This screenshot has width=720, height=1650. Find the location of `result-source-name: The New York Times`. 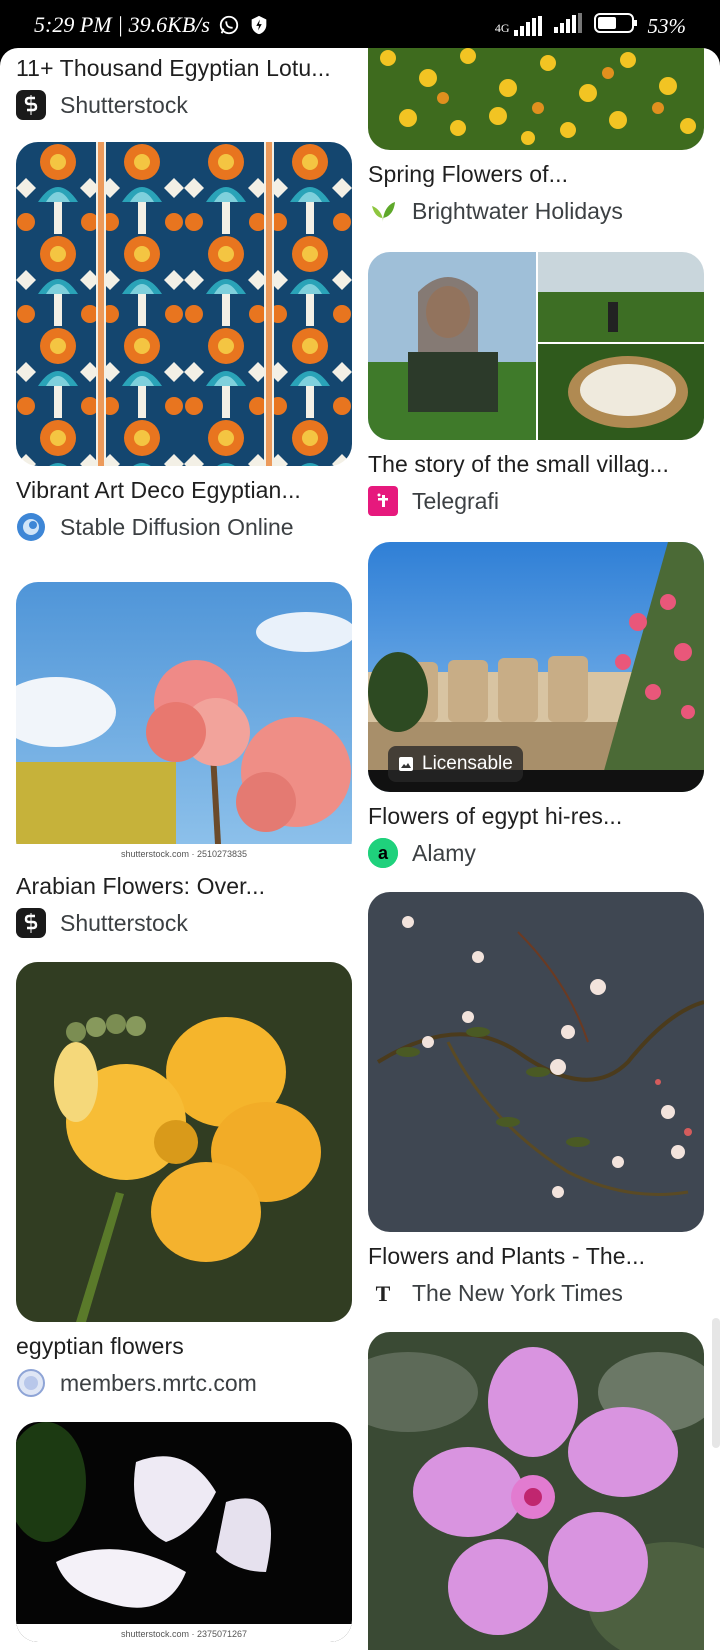

result-source-name: The New York Times is located at coordinates (517, 1292).